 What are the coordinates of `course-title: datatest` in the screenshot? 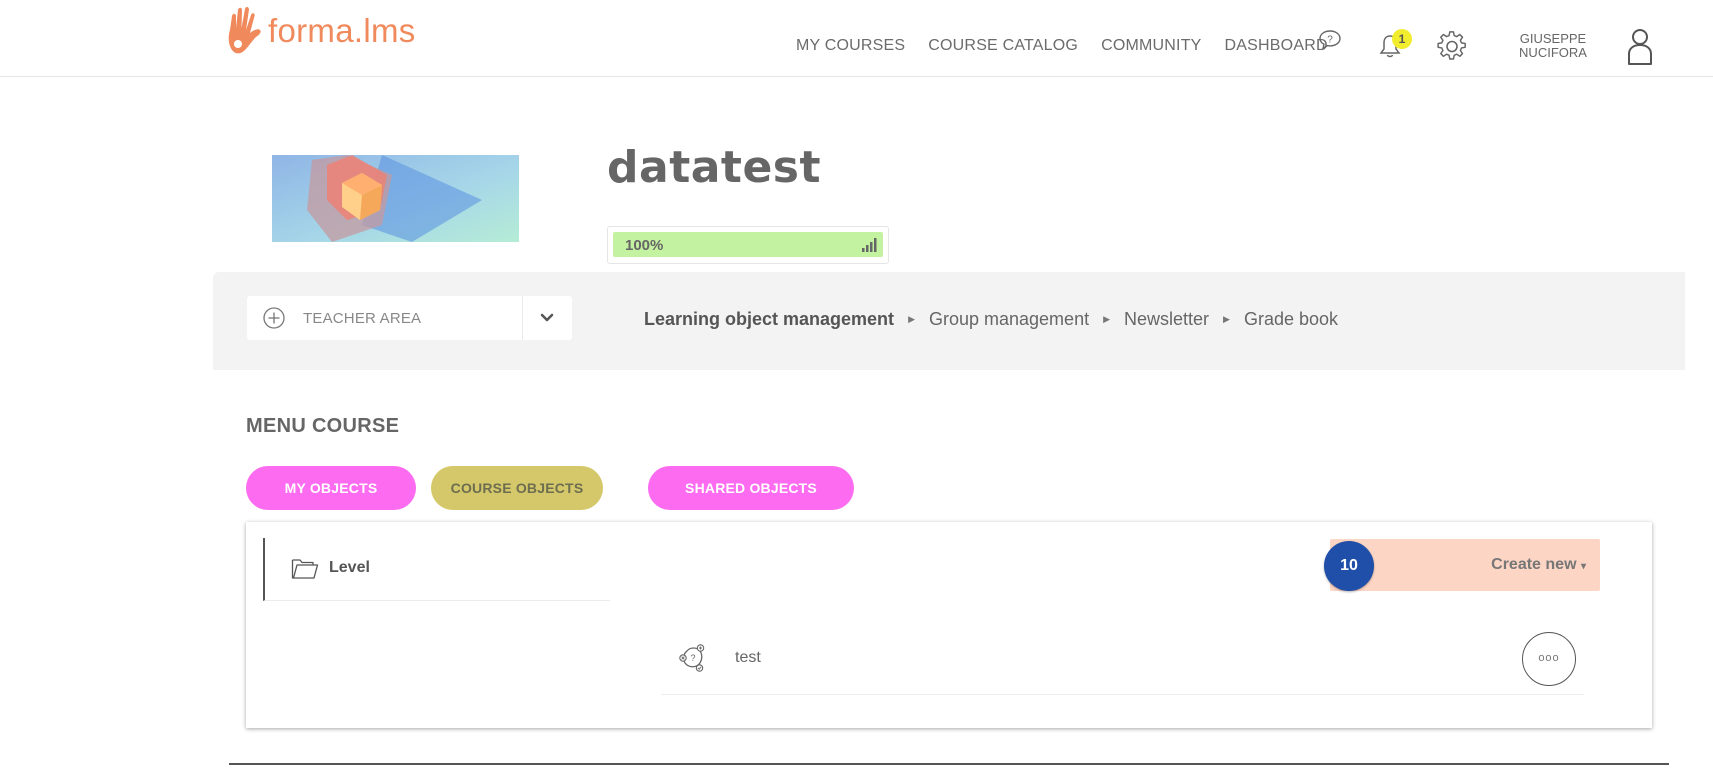 It's located at (714, 167).